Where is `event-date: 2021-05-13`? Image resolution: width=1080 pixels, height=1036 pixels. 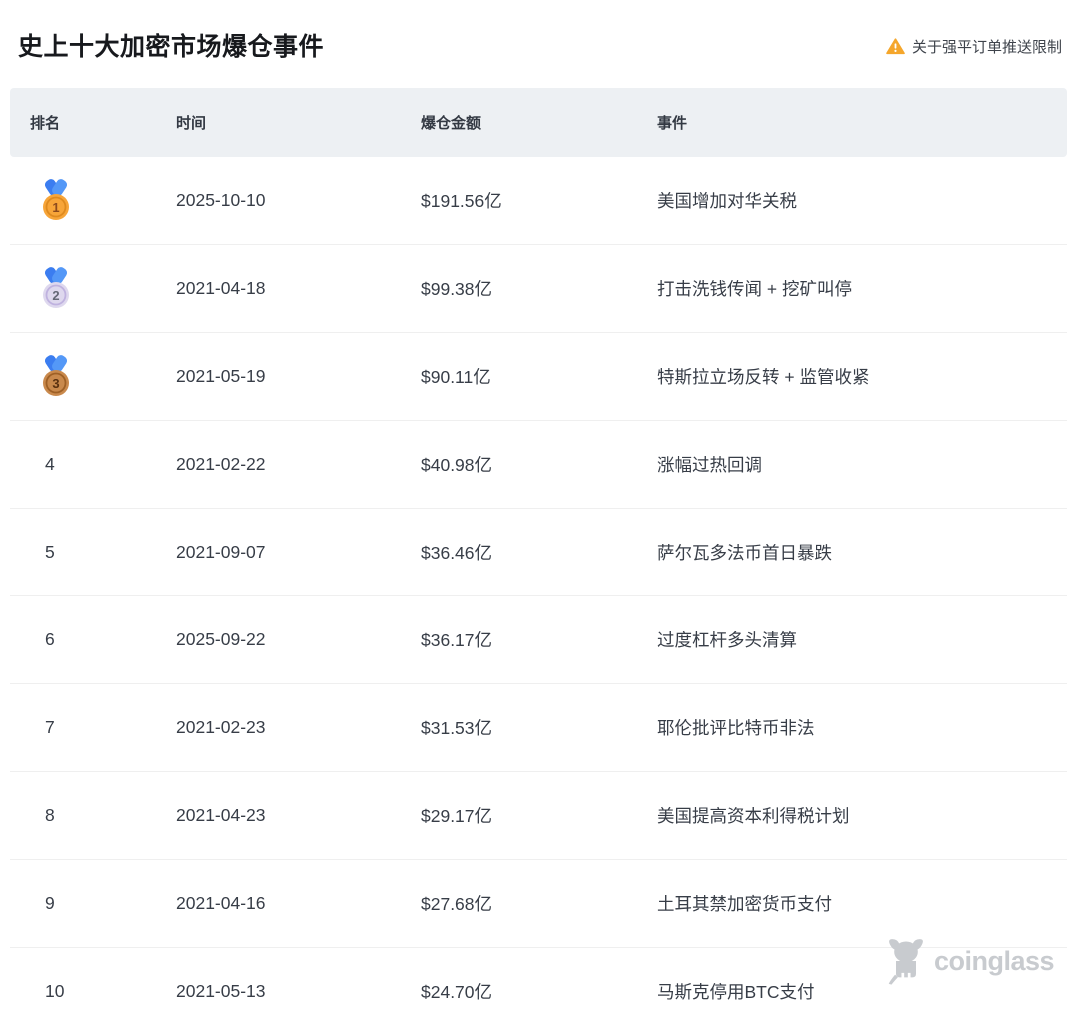 event-date: 2021-05-13 is located at coordinates (221, 991).